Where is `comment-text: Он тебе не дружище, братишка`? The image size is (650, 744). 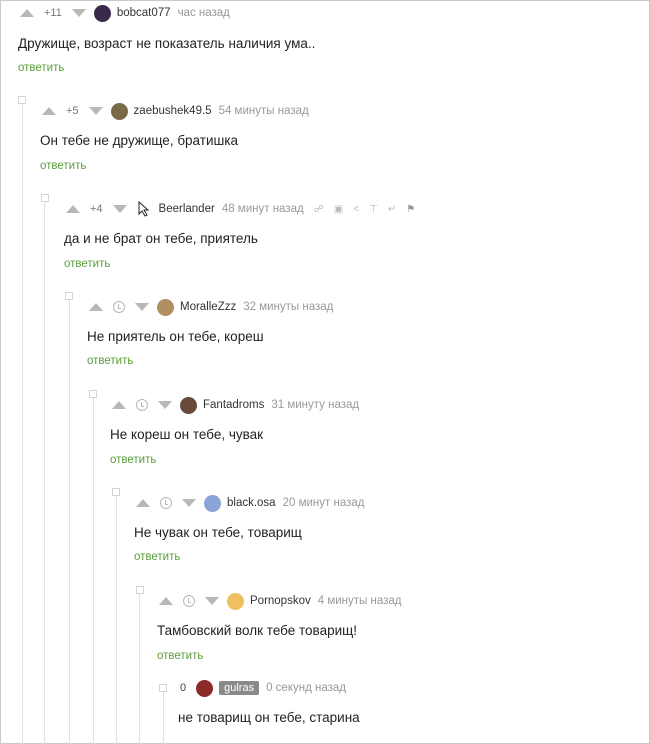
comment-text: Он тебе не дружище, братишка is located at coordinates (139, 140).